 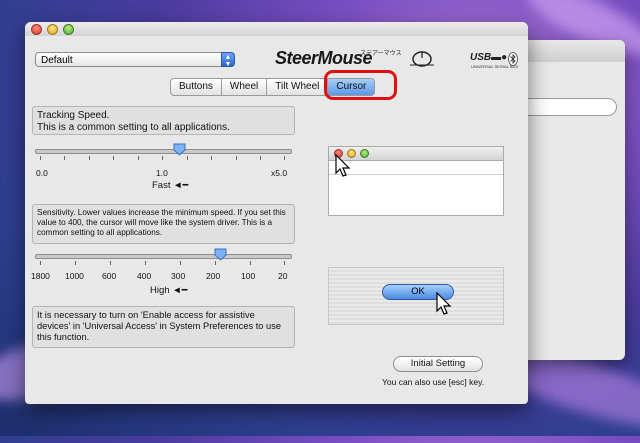 What do you see at coordinates (416, 174) in the screenshot?
I see `demo-divider` at bounding box center [416, 174].